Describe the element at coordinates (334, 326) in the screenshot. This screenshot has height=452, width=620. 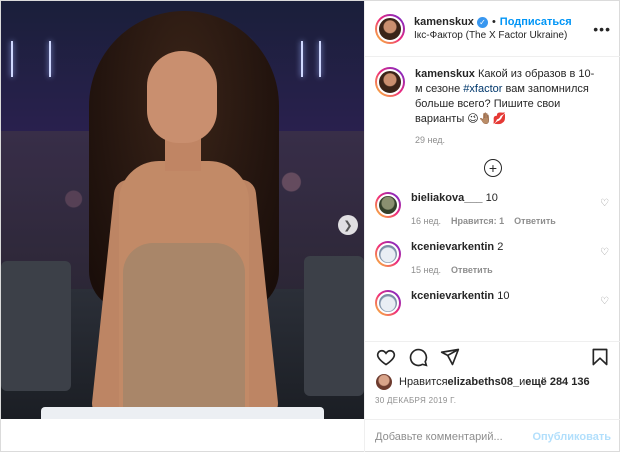
I see `chair-right` at that location.